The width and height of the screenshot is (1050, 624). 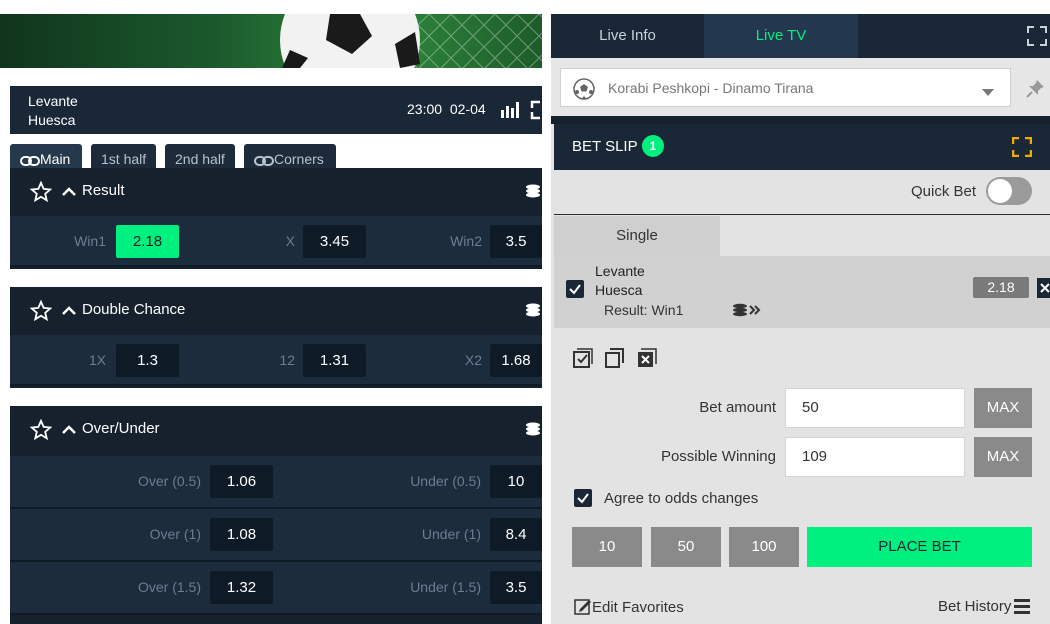 I want to click on quick-bet-row: Quick Bet, so click(x=802, y=192).